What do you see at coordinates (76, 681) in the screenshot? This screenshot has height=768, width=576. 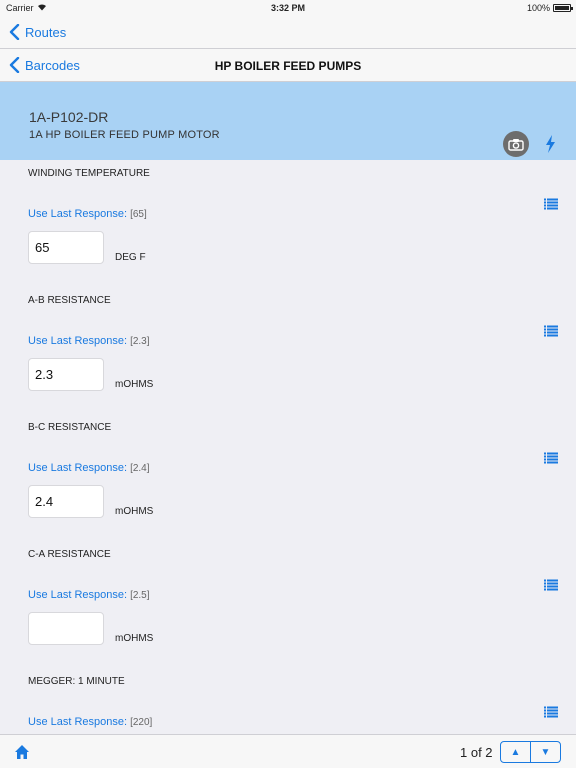 I see `reading-label: MEGGER: 1 MINUTE` at bounding box center [76, 681].